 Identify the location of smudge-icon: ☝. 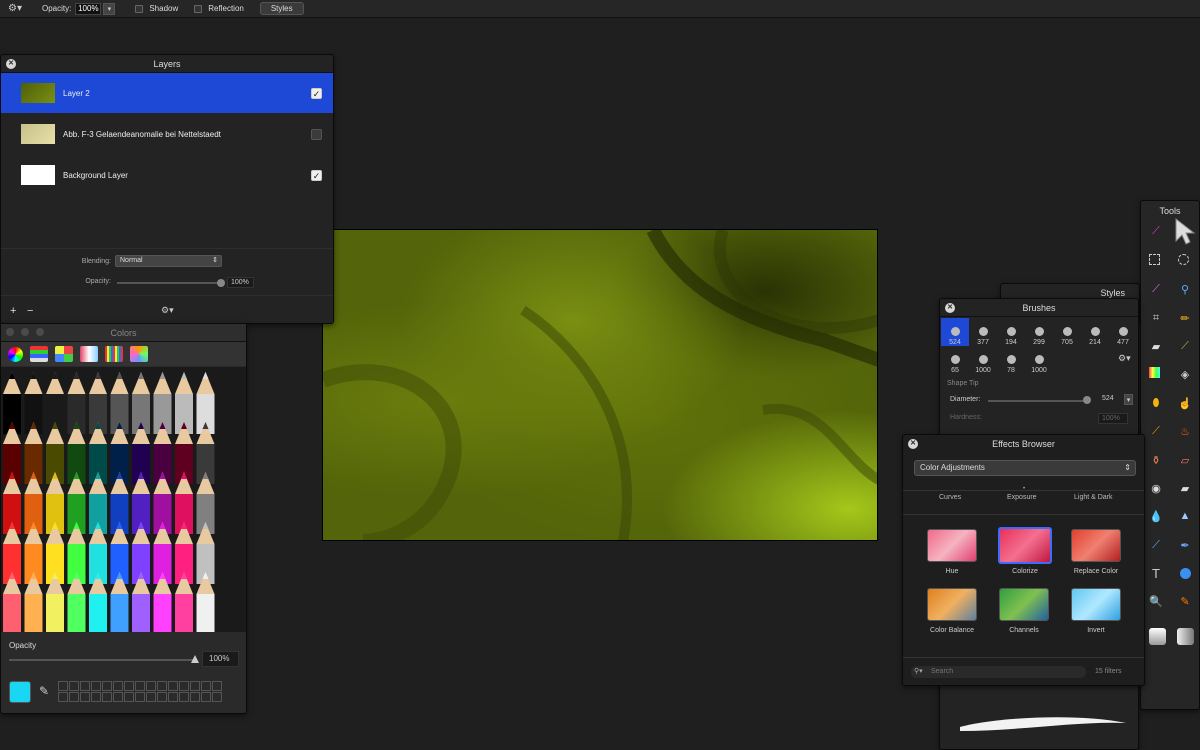
(1185, 403).